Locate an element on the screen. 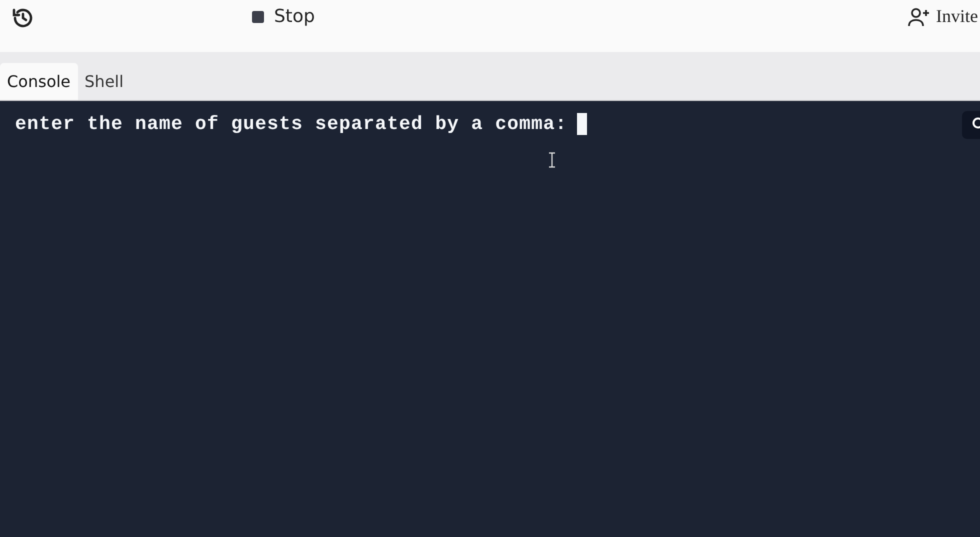  history-icon is located at coordinates (23, 18).